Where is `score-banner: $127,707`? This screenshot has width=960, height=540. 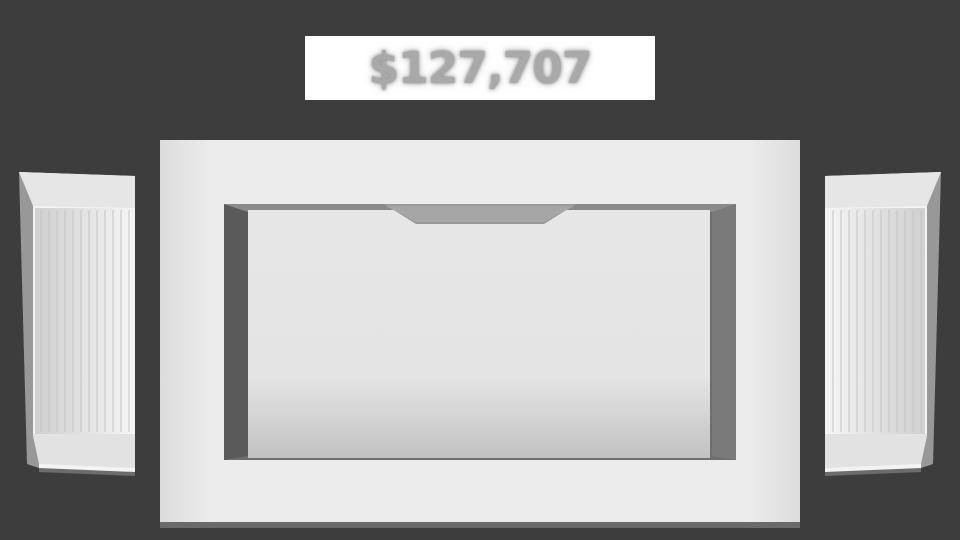
score-banner: $127,707 is located at coordinates (480, 68).